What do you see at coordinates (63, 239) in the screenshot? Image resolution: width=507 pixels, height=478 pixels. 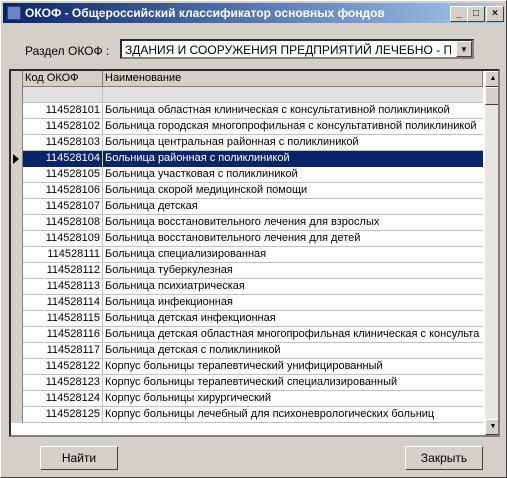 I see `cell-code: 114528109` at bounding box center [63, 239].